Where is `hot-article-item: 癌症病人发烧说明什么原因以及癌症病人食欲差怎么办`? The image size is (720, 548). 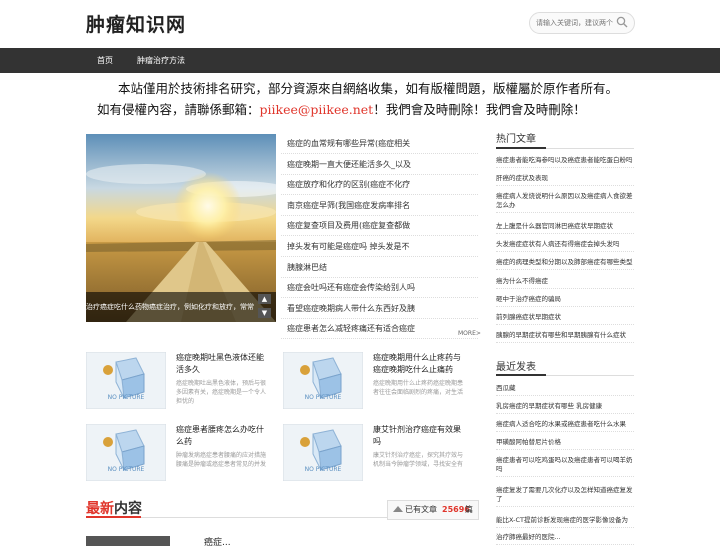
hot-article-item: 癌症病人发烧说明什么原因以及癌症病人食欲差怎么办 is located at coordinates (565, 202).